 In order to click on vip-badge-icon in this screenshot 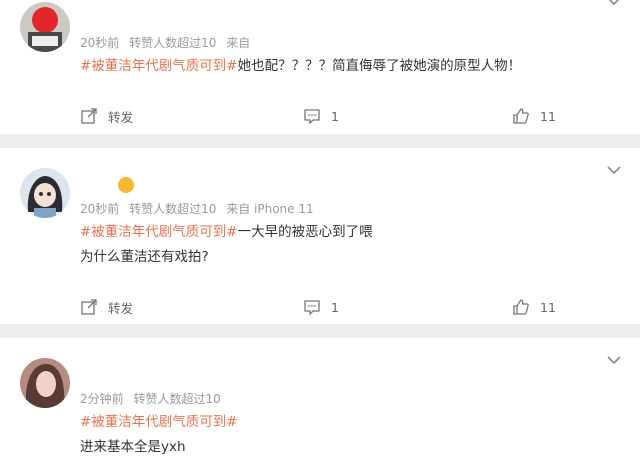, I will do `click(126, 185)`.